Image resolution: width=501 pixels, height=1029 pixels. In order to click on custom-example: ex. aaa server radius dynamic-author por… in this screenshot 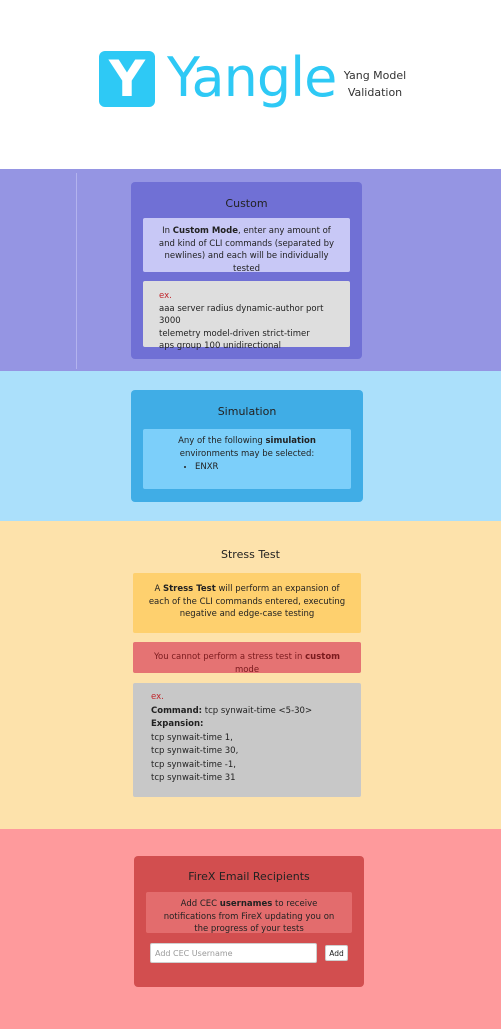, I will do `click(246, 316)`.